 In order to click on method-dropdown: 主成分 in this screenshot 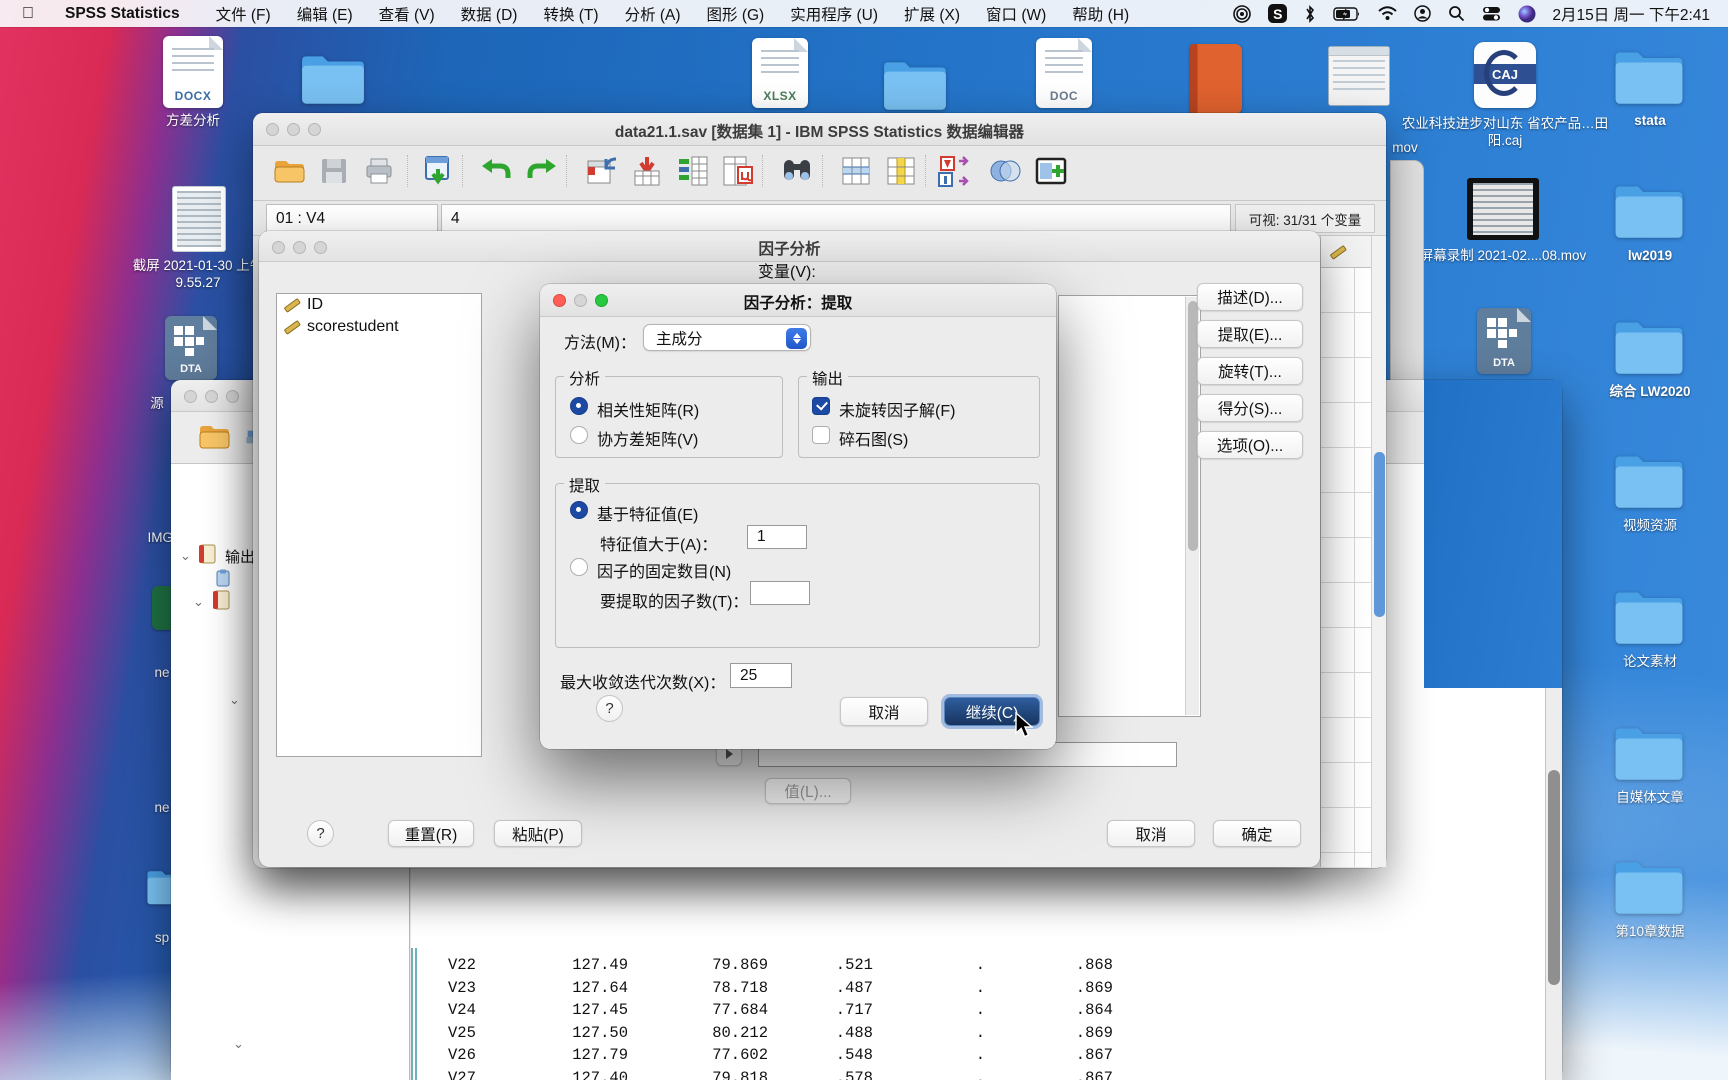, I will do `click(727, 337)`.